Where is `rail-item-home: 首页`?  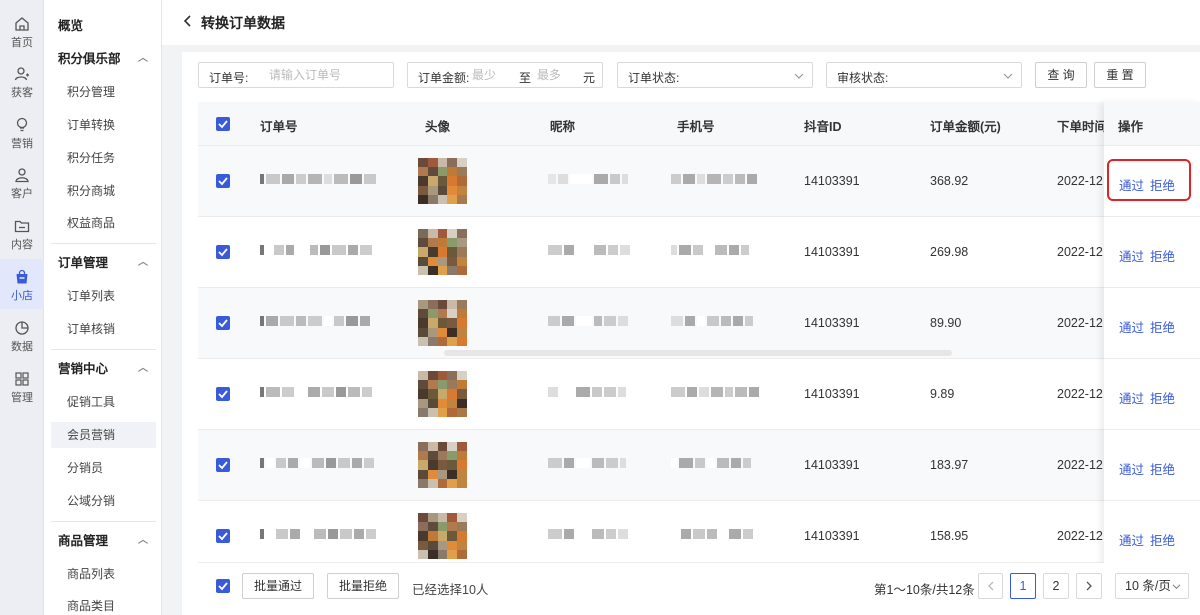 rail-item-home: 首页 is located at coordinates (22, 31).